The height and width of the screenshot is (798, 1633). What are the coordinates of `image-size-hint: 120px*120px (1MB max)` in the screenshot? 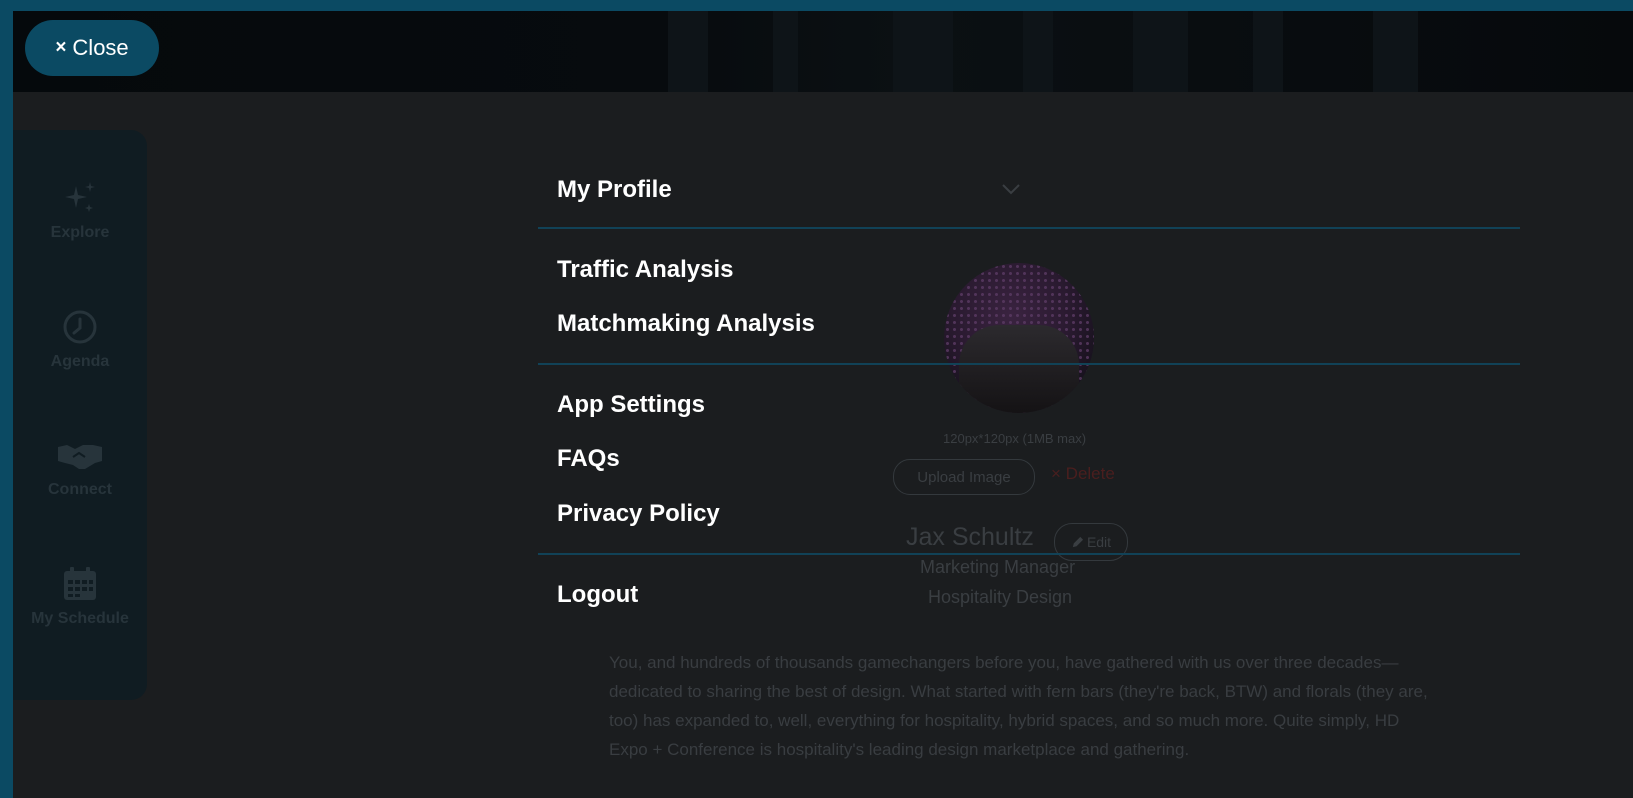 It's located at (1015, 438).